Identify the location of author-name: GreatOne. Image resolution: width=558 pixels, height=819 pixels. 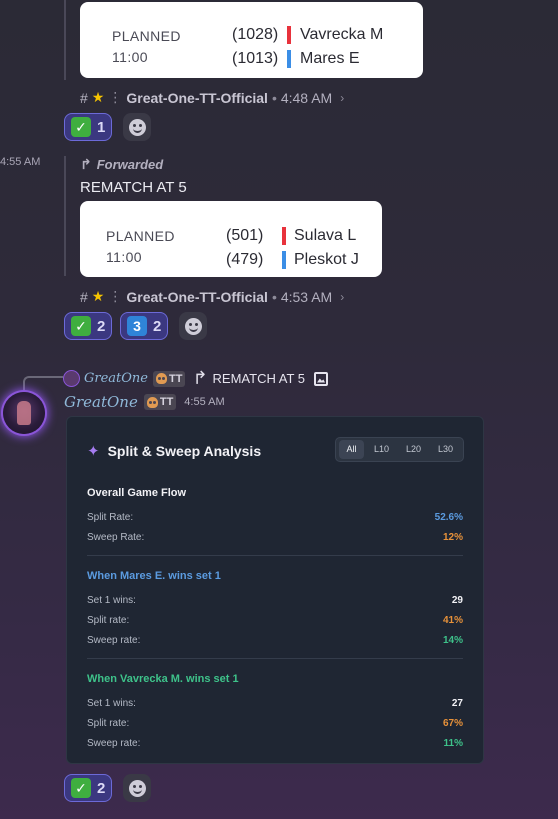
(101, 402).